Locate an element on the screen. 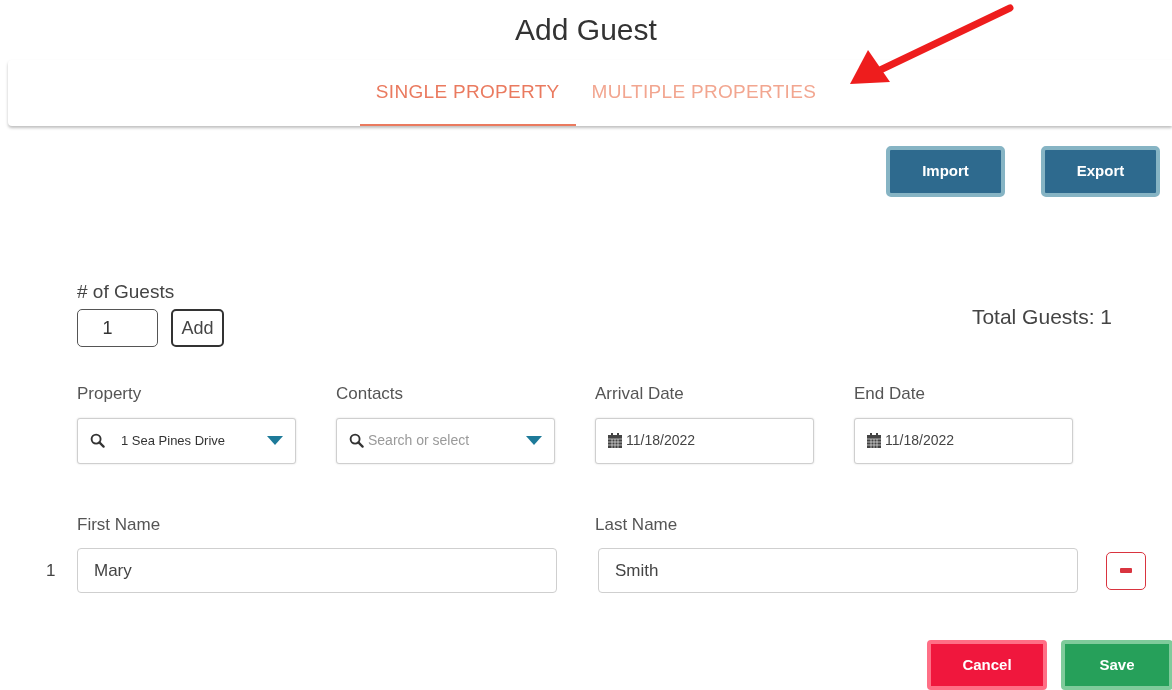 This screenshot has height=690, width=1172. field-label: Contacts is located at coordinates (370, 394).